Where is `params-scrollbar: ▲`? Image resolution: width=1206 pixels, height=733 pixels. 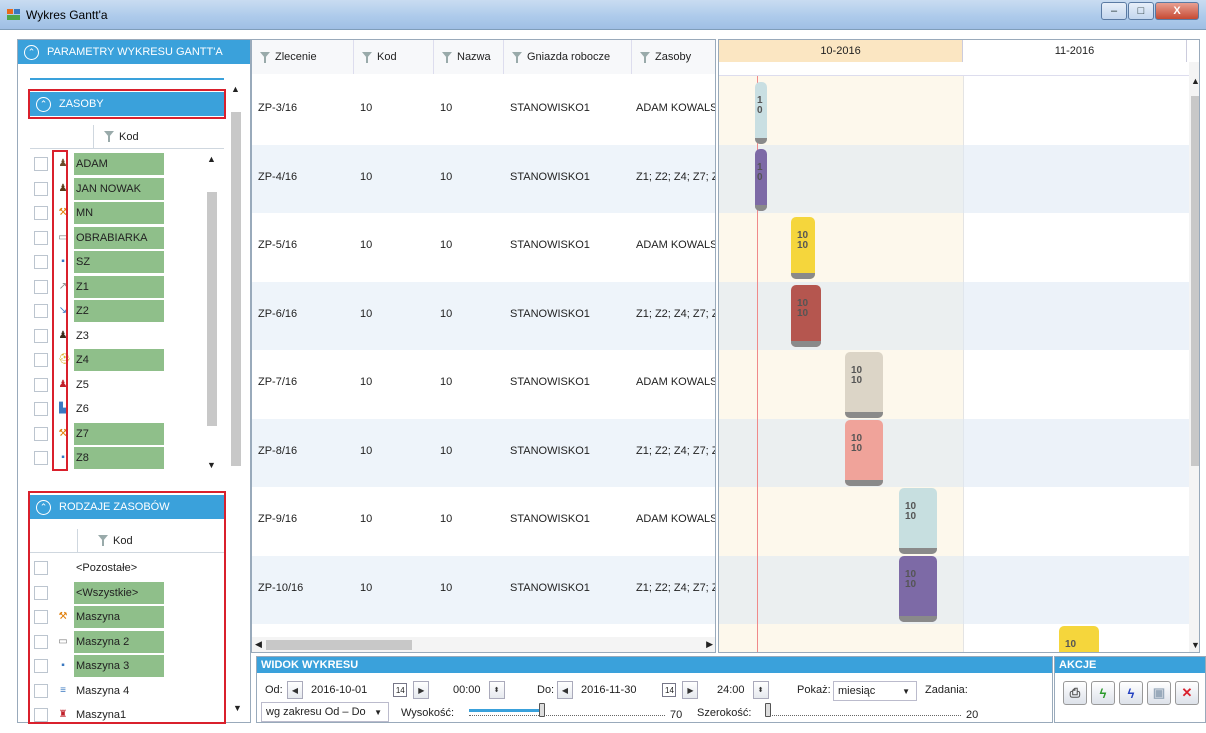 params-scrollbar: ▲ is located at coordinates (236, 275).